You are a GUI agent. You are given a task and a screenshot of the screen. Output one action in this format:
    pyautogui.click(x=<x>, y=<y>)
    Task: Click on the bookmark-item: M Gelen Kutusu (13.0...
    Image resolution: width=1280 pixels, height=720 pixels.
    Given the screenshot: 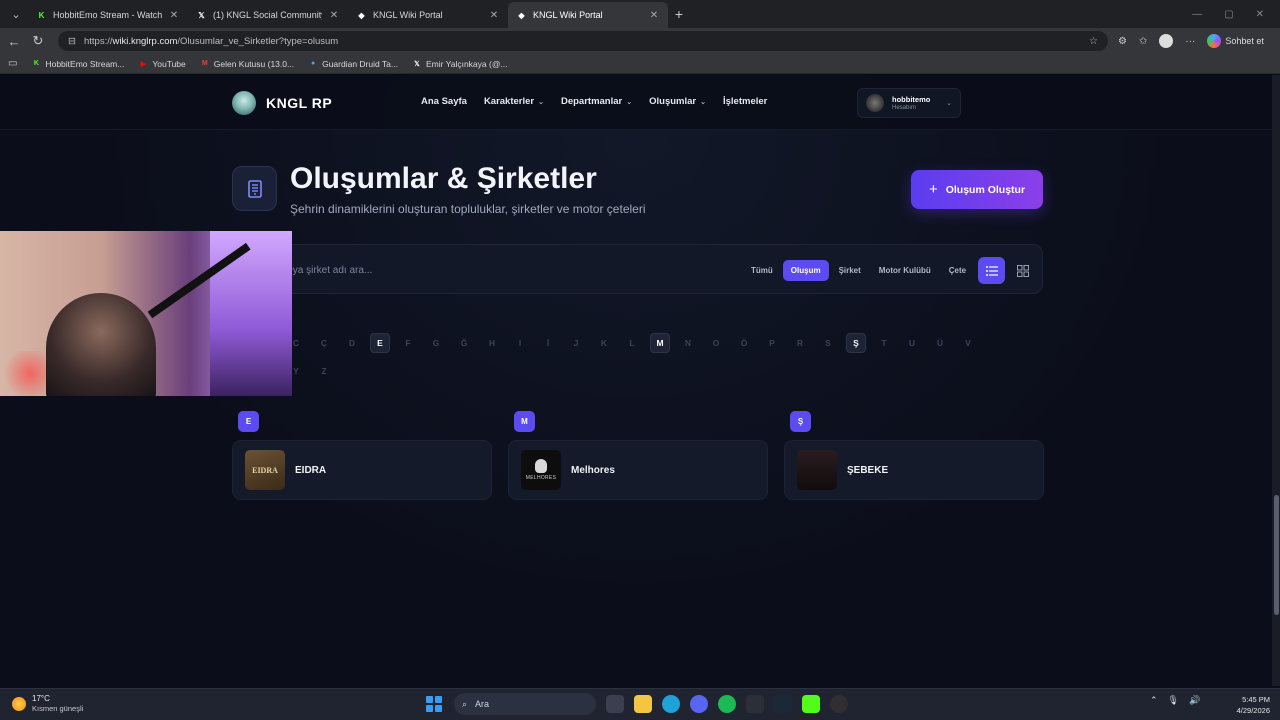 What is the action you would take?
    pyautogui.click(x=247, y=64)
    